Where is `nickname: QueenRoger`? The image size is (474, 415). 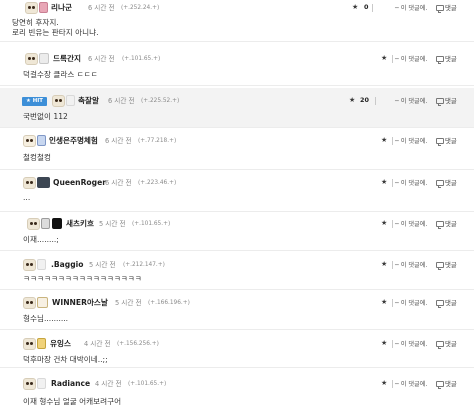
nickname: QueenRoger is located at coordinates (79, 183).